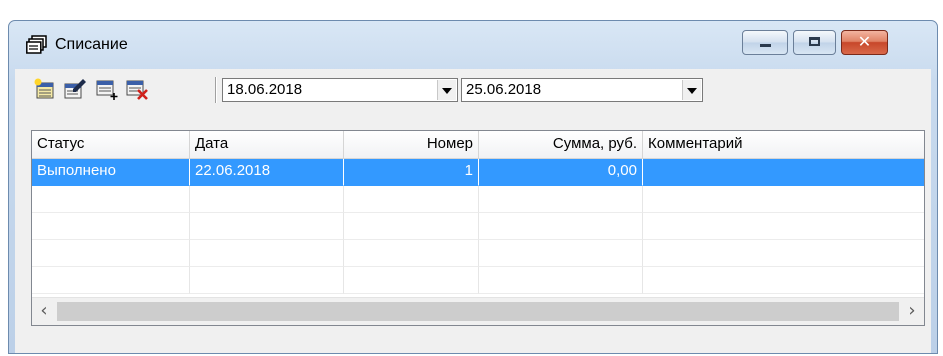 The height and width of the screenshot is (356, 943). Describe the element at coordinates (912, 311) in the screenshot. I see `chevron-right-icon: ›` at that location.